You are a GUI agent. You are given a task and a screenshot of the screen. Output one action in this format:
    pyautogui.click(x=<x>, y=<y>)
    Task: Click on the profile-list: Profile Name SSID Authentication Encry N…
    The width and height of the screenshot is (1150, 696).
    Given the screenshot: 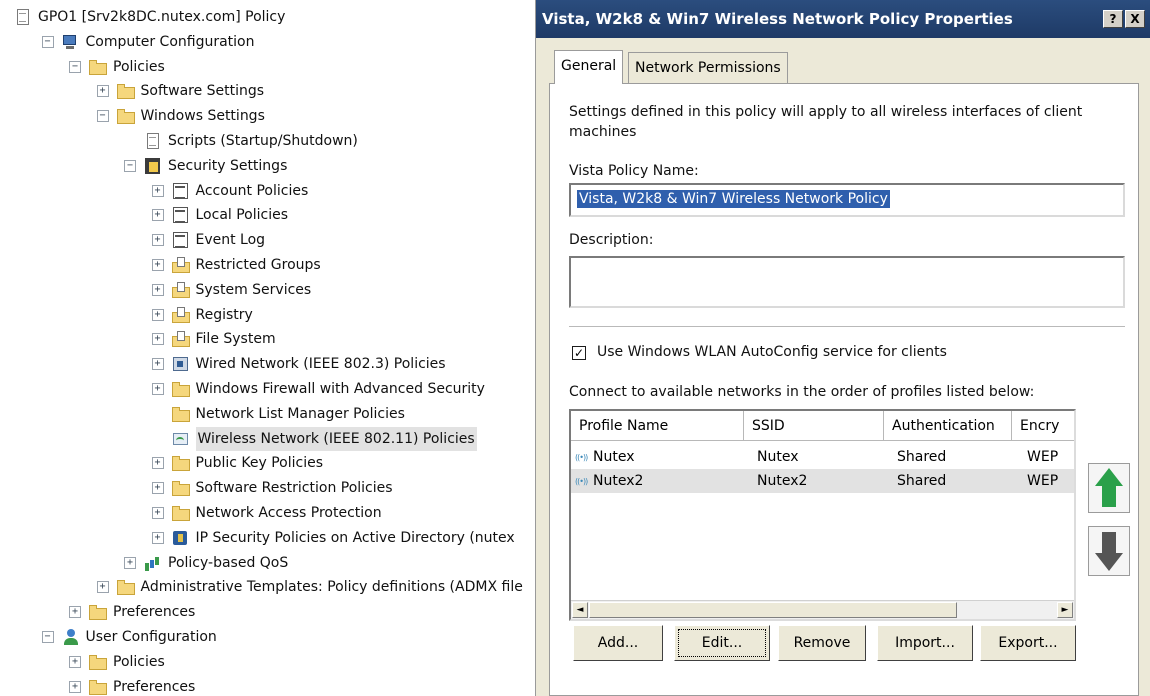 What is the action you would take?
    pyautogui.click(x=822, y=515)
    